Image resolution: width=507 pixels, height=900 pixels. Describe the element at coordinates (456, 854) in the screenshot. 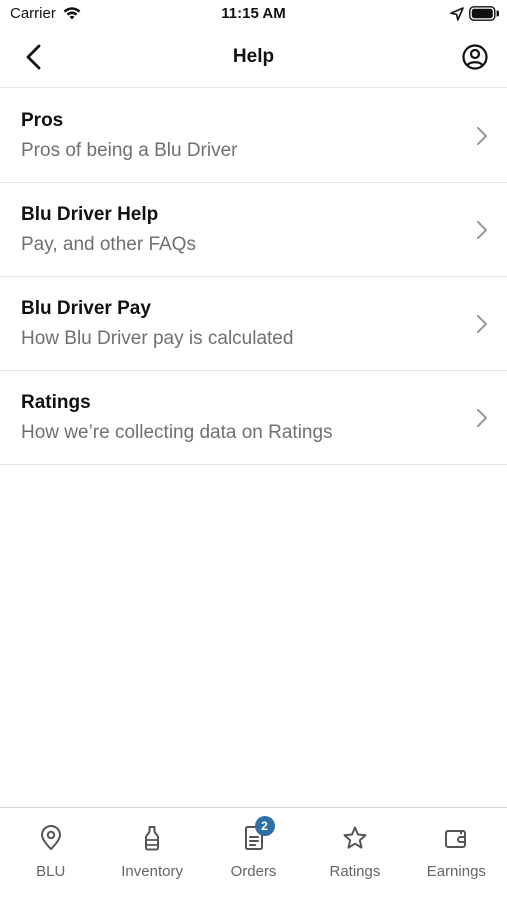

I see `tab-earnings: Earnings` at that location.